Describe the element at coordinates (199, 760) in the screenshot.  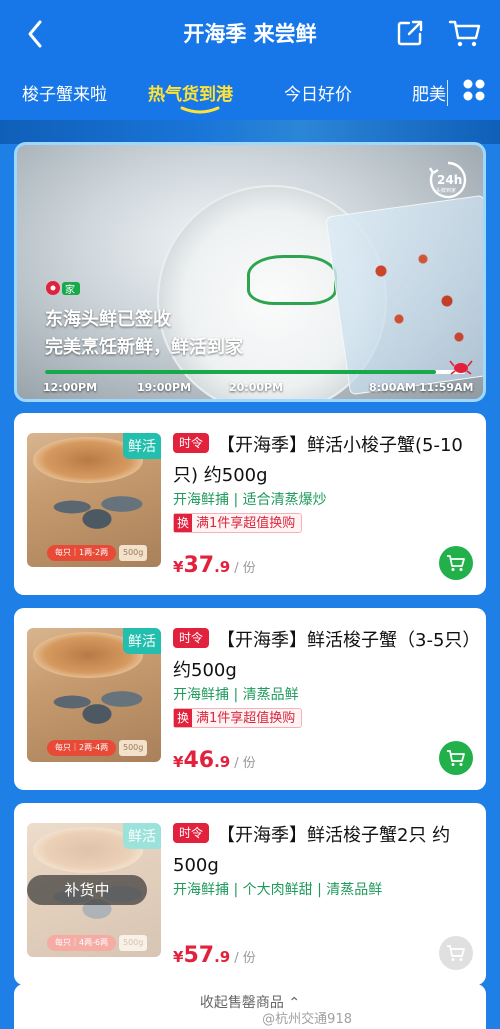
I see `price-int: 46` at that location.